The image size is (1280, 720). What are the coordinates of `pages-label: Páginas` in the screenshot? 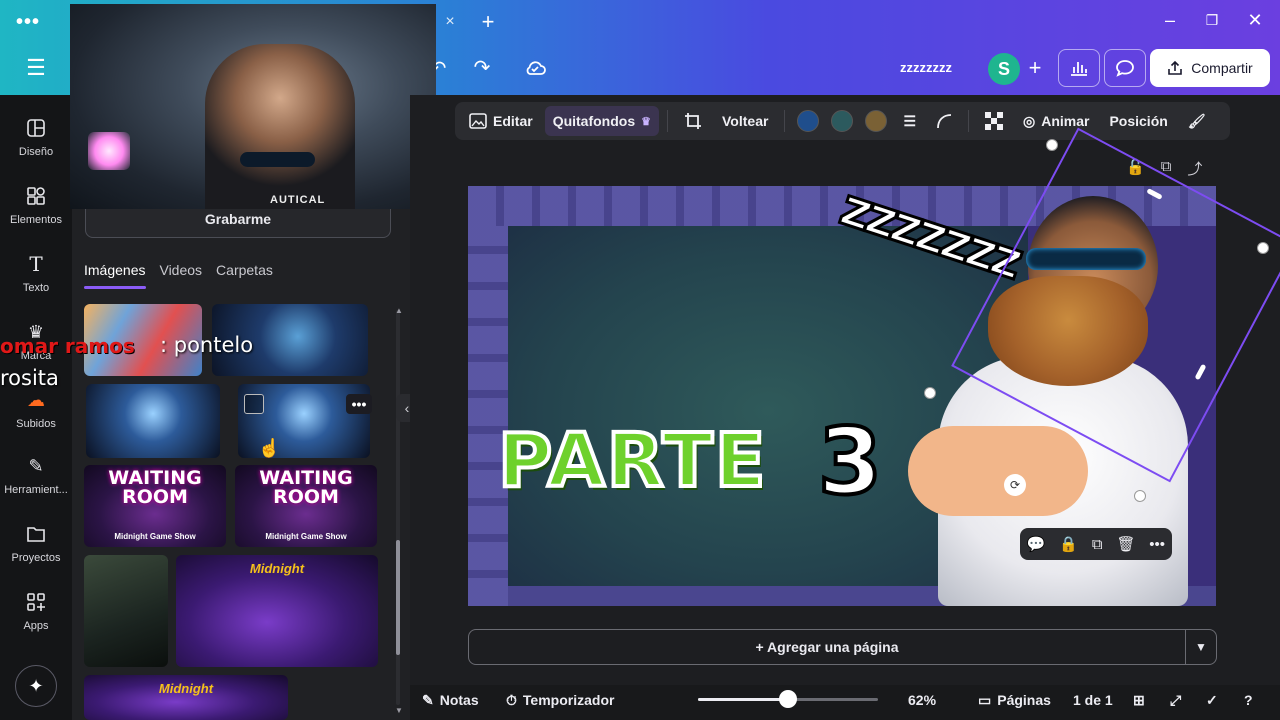 It's located at (1024, 700).